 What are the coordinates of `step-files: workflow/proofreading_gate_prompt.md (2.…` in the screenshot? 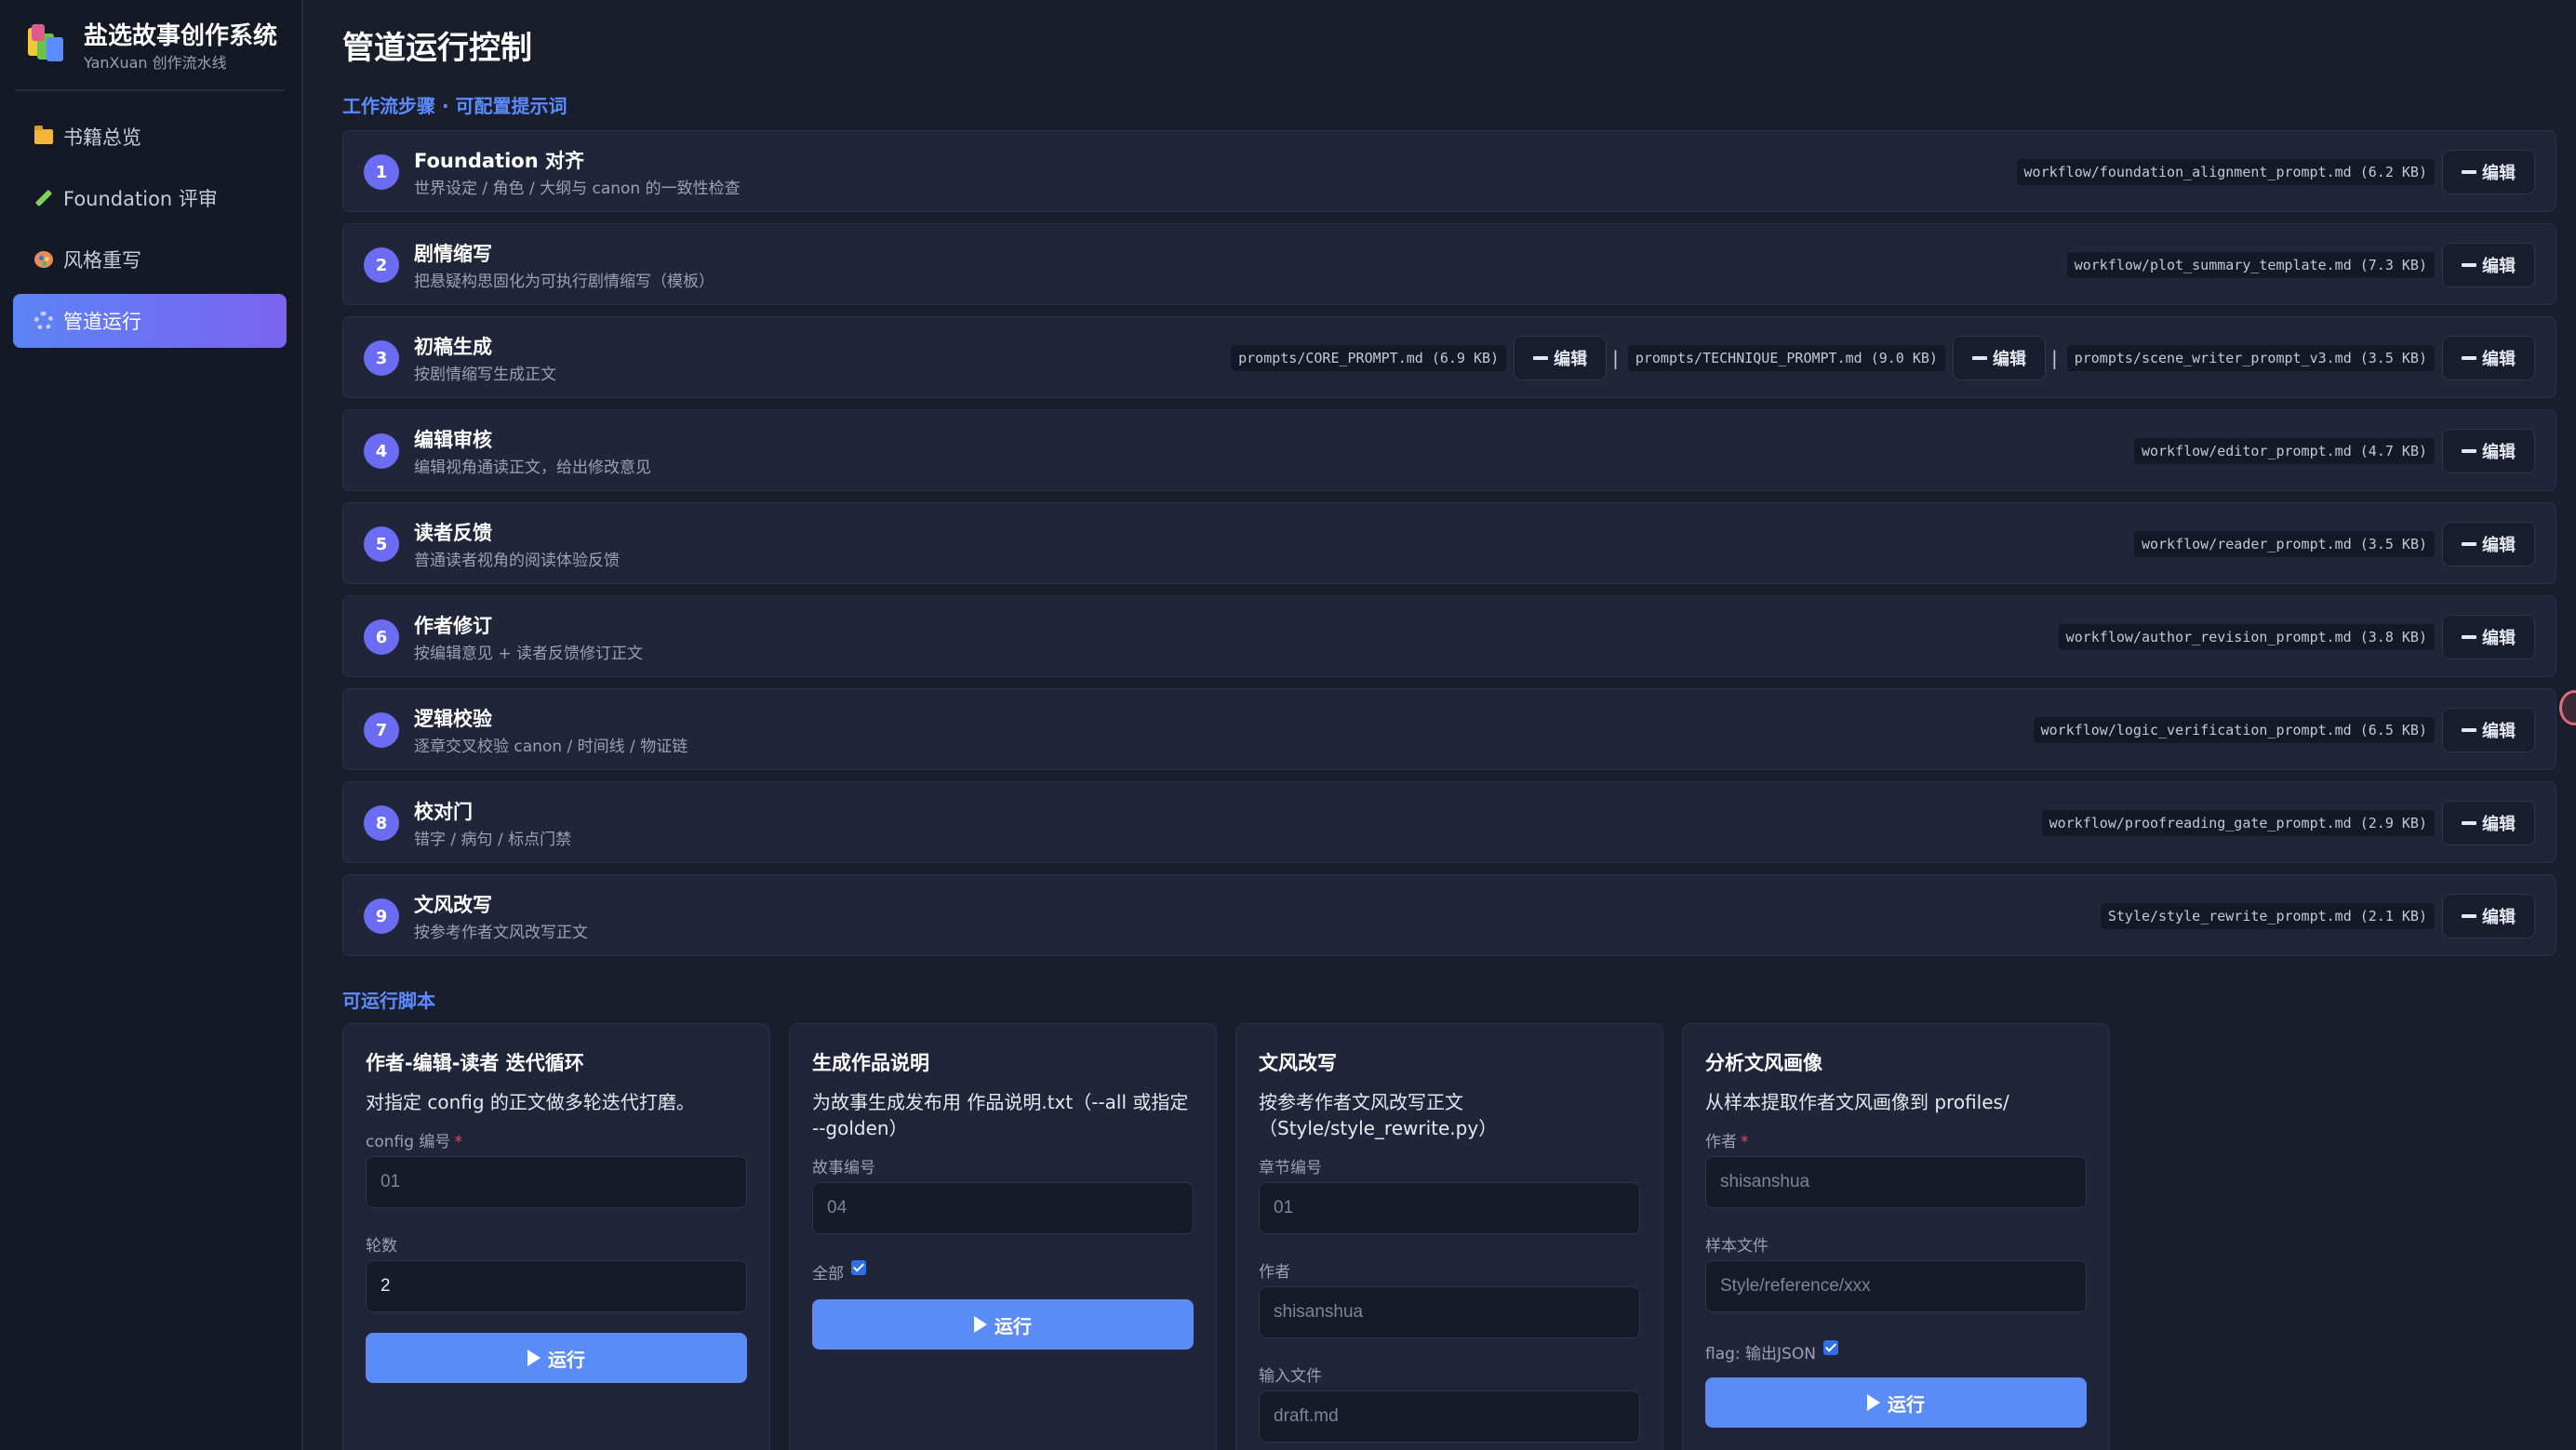 It's located at (2288, 823).